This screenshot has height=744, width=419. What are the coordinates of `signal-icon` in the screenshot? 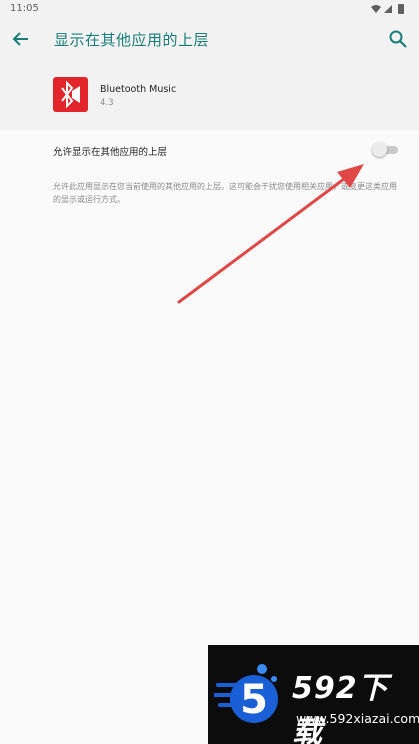 It's located at (388, 9).